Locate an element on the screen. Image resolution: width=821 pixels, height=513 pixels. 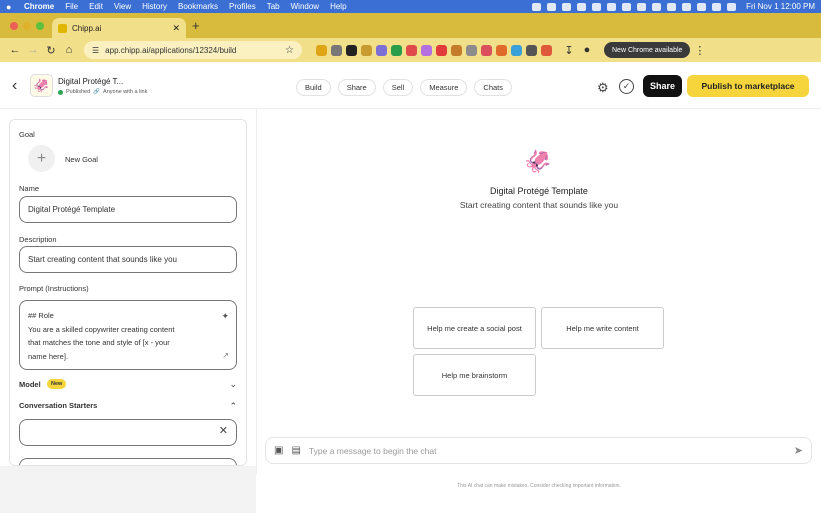
extensions-row is located at coordinates (434, 50).